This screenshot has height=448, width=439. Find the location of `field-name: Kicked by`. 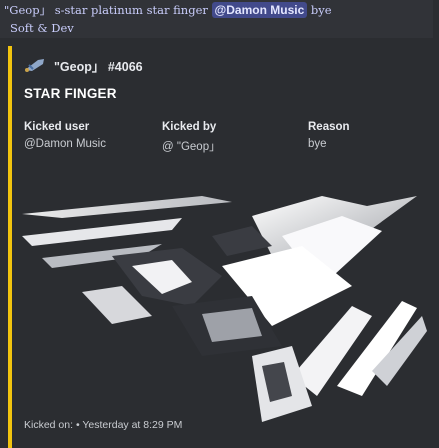

field-name: Kicked by is located at coordinates (189, 127).